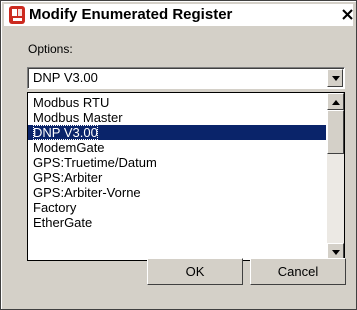  What do you see at coordinates (177, 147) in the screenshot?
I see `list-item: ModemGate` at bounding box center [177, 147].